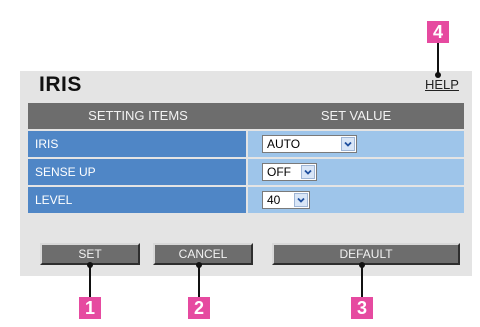 The image size is (480, 327). I want to click on iris-select-value: AUTO, so click(284, 144).